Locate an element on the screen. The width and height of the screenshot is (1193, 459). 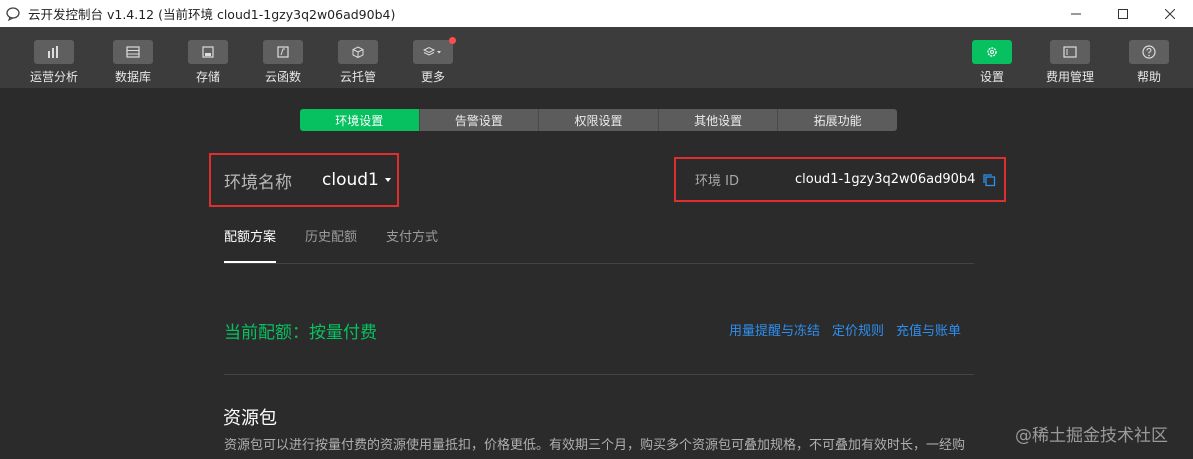
env-name-select: cloud1 is located at coordinates (350, 180).